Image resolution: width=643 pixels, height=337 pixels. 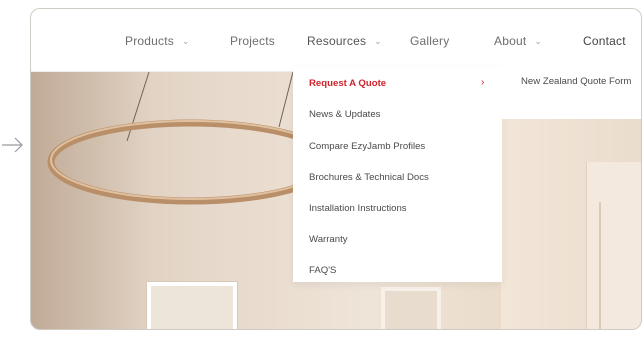 I want to click on arrow-right-icon, so click(x=12, y=145).